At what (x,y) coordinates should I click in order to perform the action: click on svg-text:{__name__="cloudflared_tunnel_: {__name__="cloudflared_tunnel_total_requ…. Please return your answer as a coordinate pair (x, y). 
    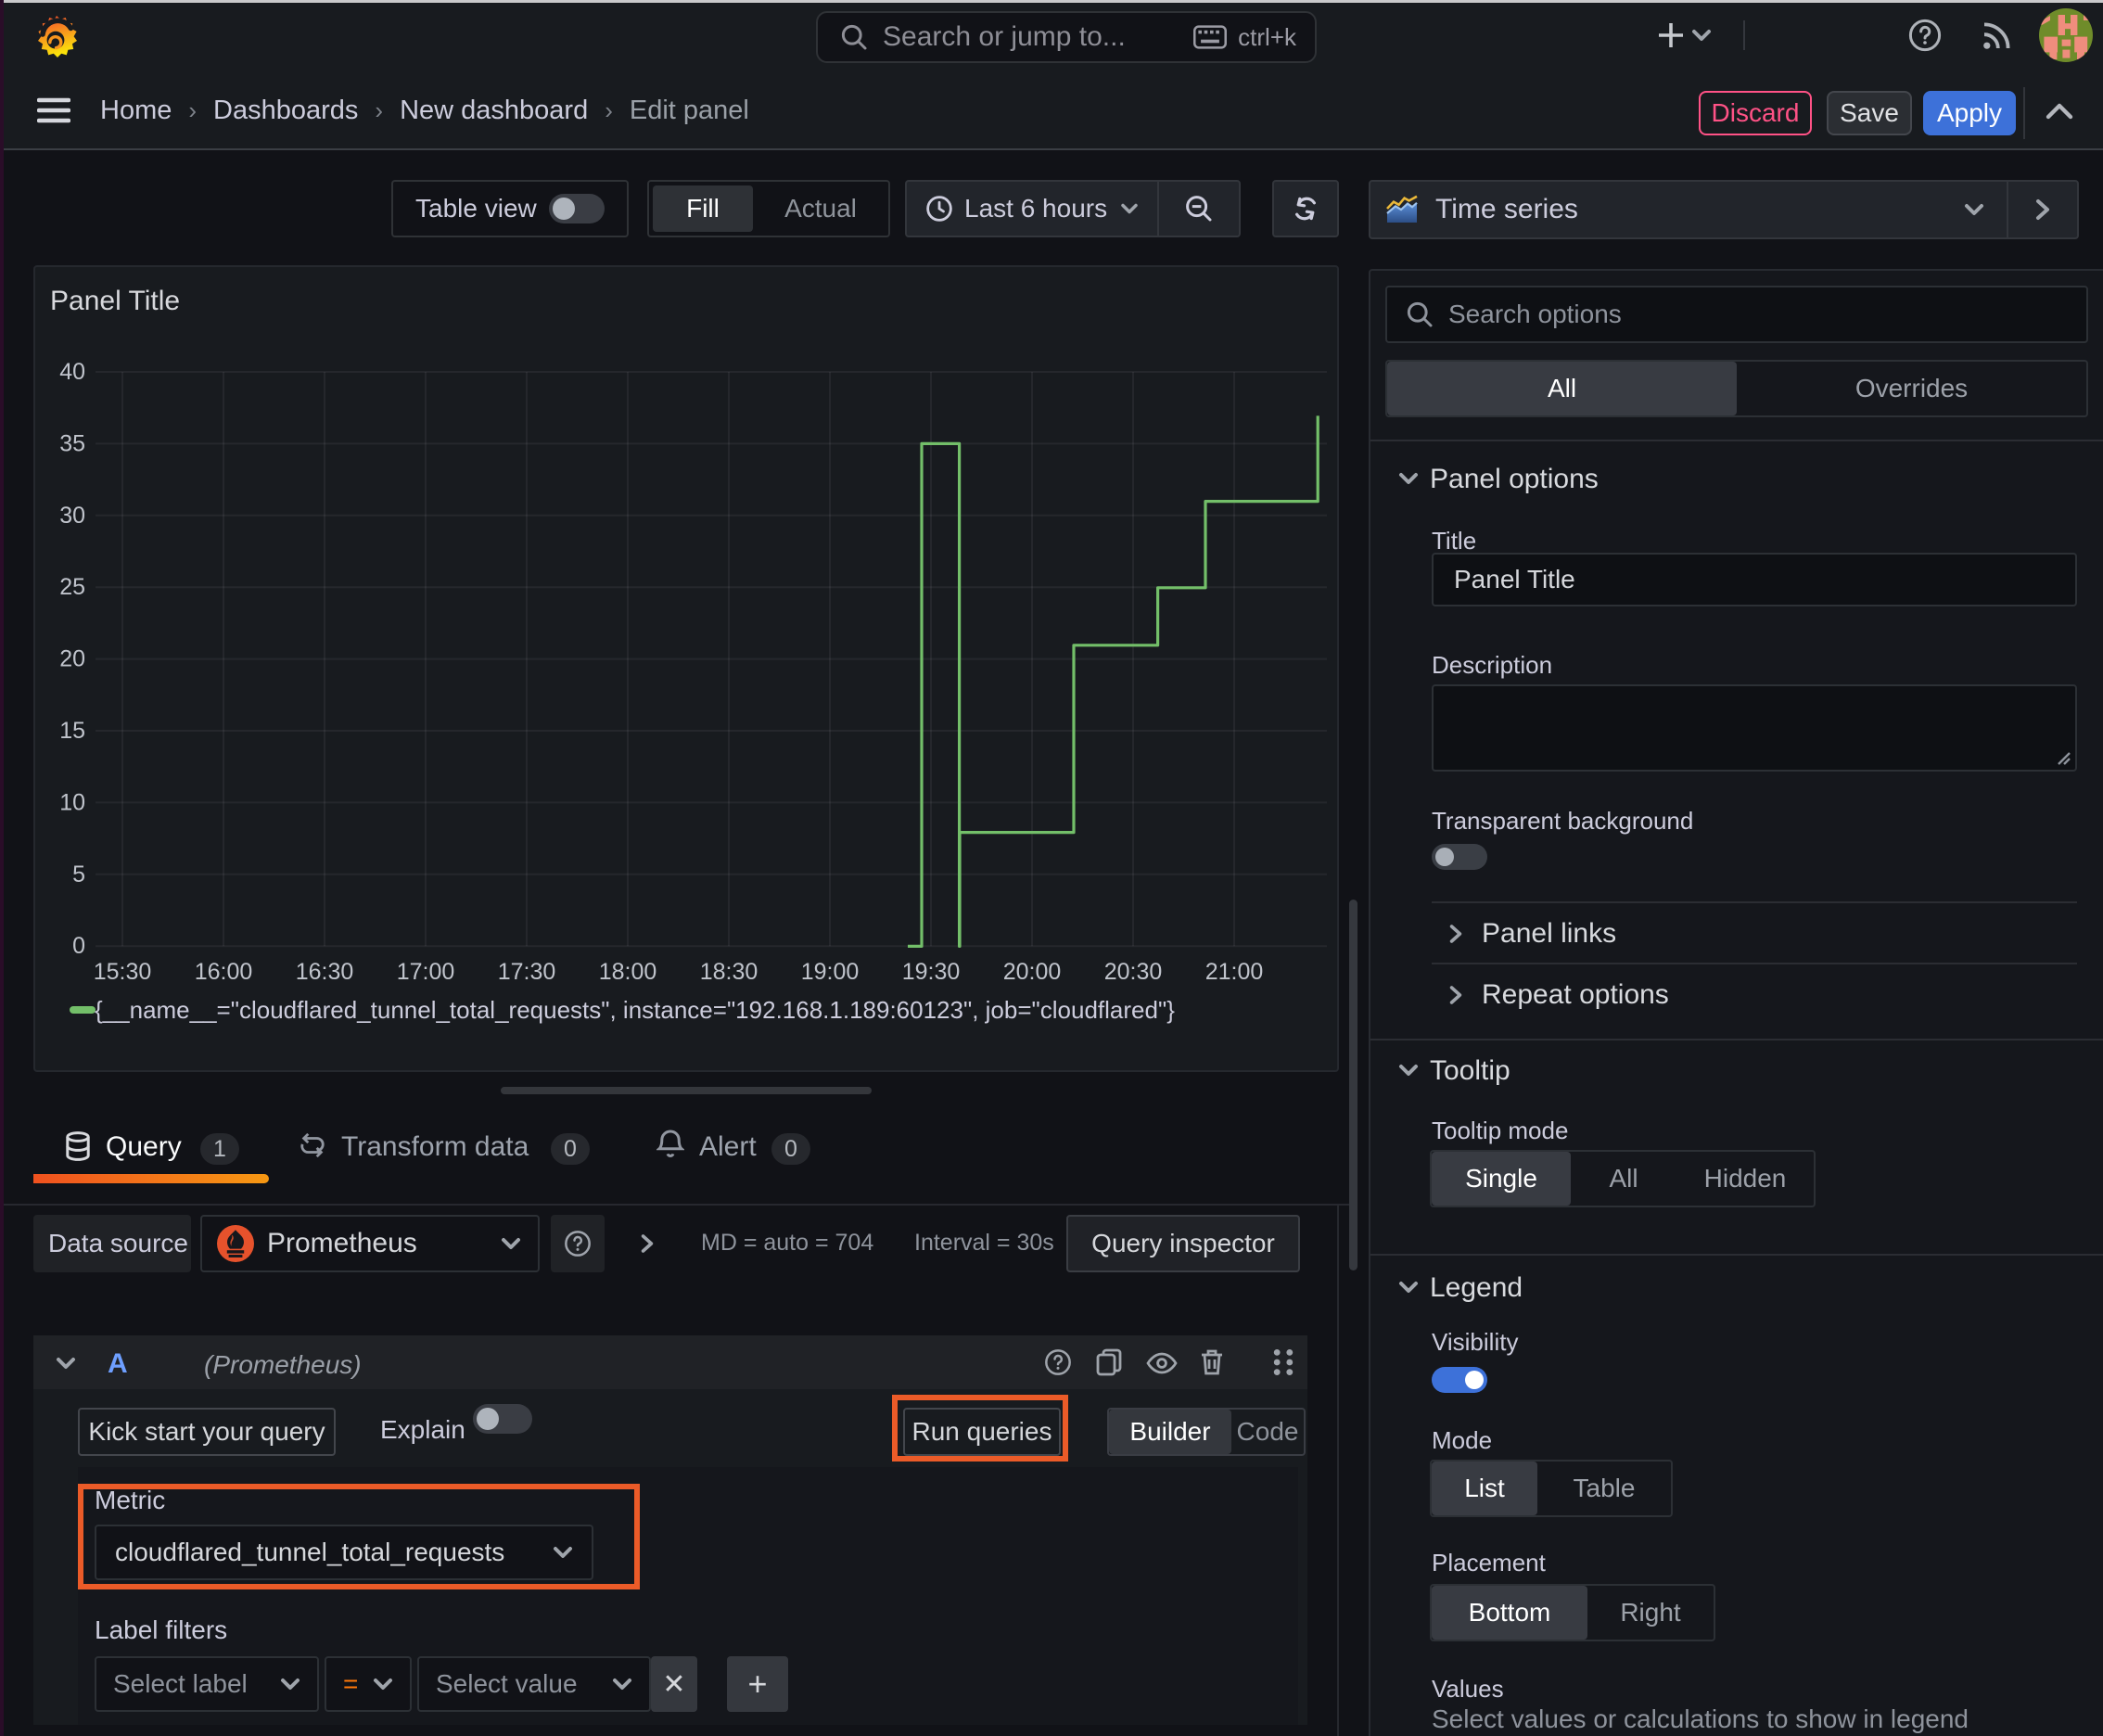
    Looking at the image, I should click on (635, 1010).